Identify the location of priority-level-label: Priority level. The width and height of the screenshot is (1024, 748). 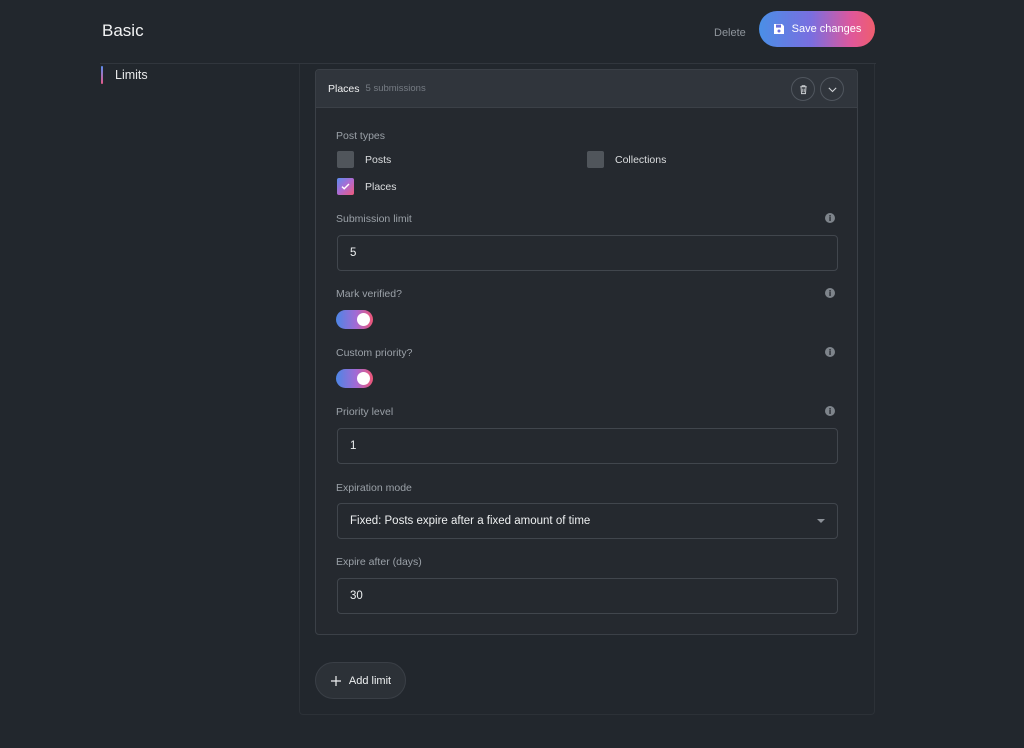
(365, 412).